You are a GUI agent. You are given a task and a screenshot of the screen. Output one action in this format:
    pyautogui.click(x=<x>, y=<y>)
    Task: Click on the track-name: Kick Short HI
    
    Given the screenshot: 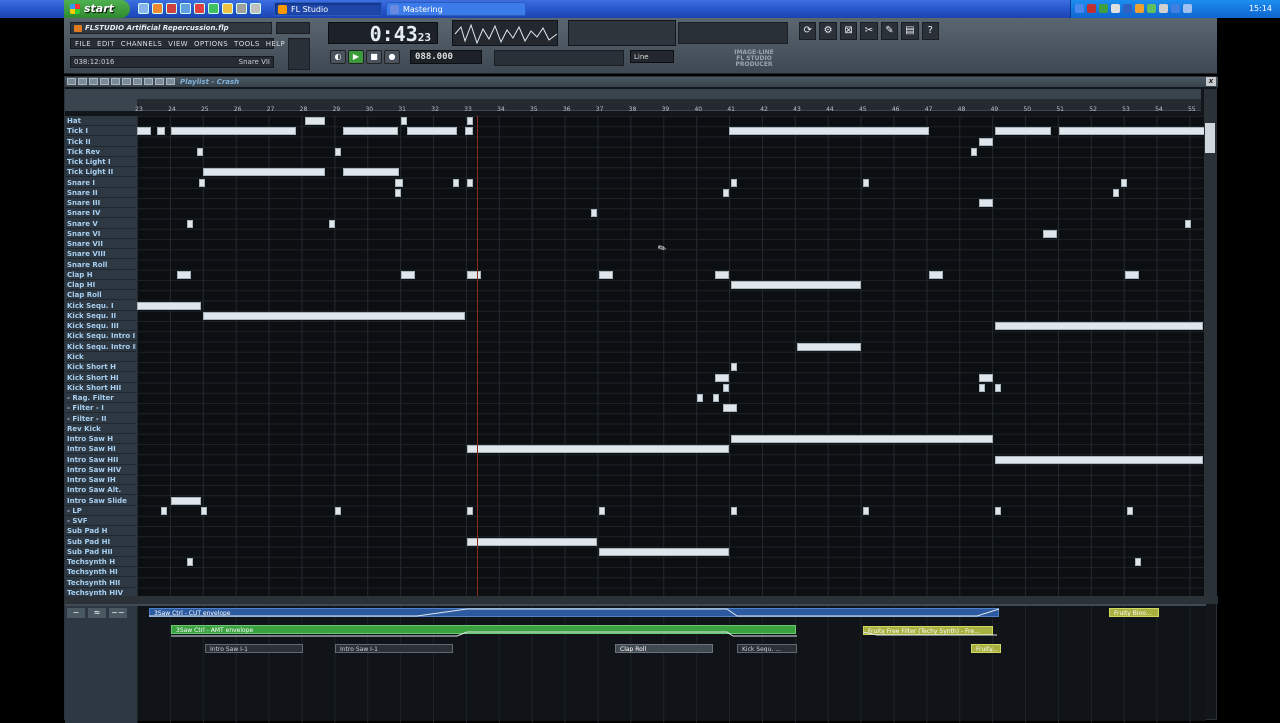 What is the action you would take?
    pyautogui.click(x=101, y=378)
    